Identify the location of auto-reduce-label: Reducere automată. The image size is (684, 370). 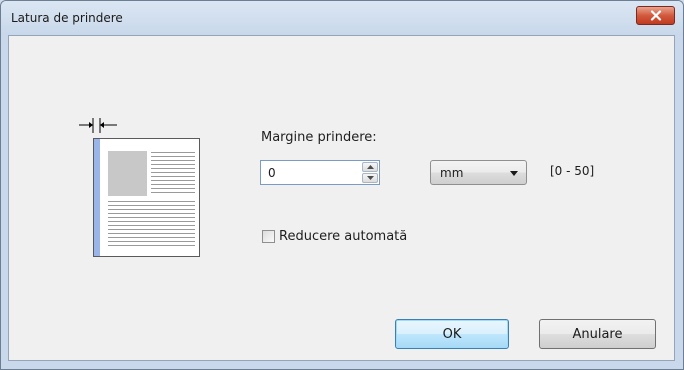
(343, 236).